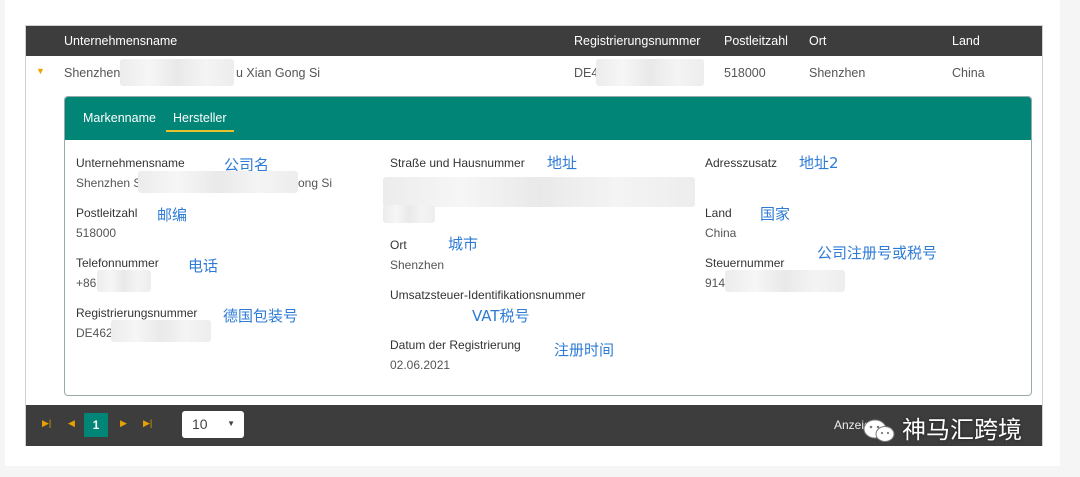  I want to click on company-name-suffix: ong Si, so click(315, 183).